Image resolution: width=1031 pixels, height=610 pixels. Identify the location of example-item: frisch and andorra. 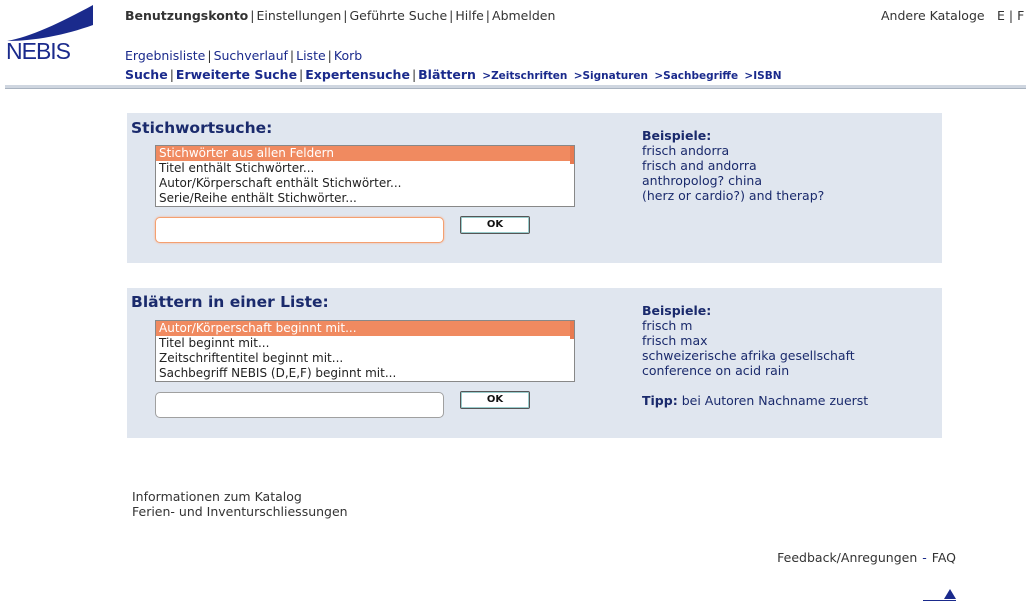
(699, 165).